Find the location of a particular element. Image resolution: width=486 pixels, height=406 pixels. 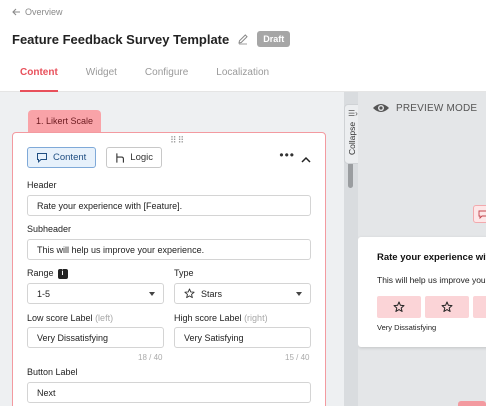

branch-icon is located at coordinates (120, 157).